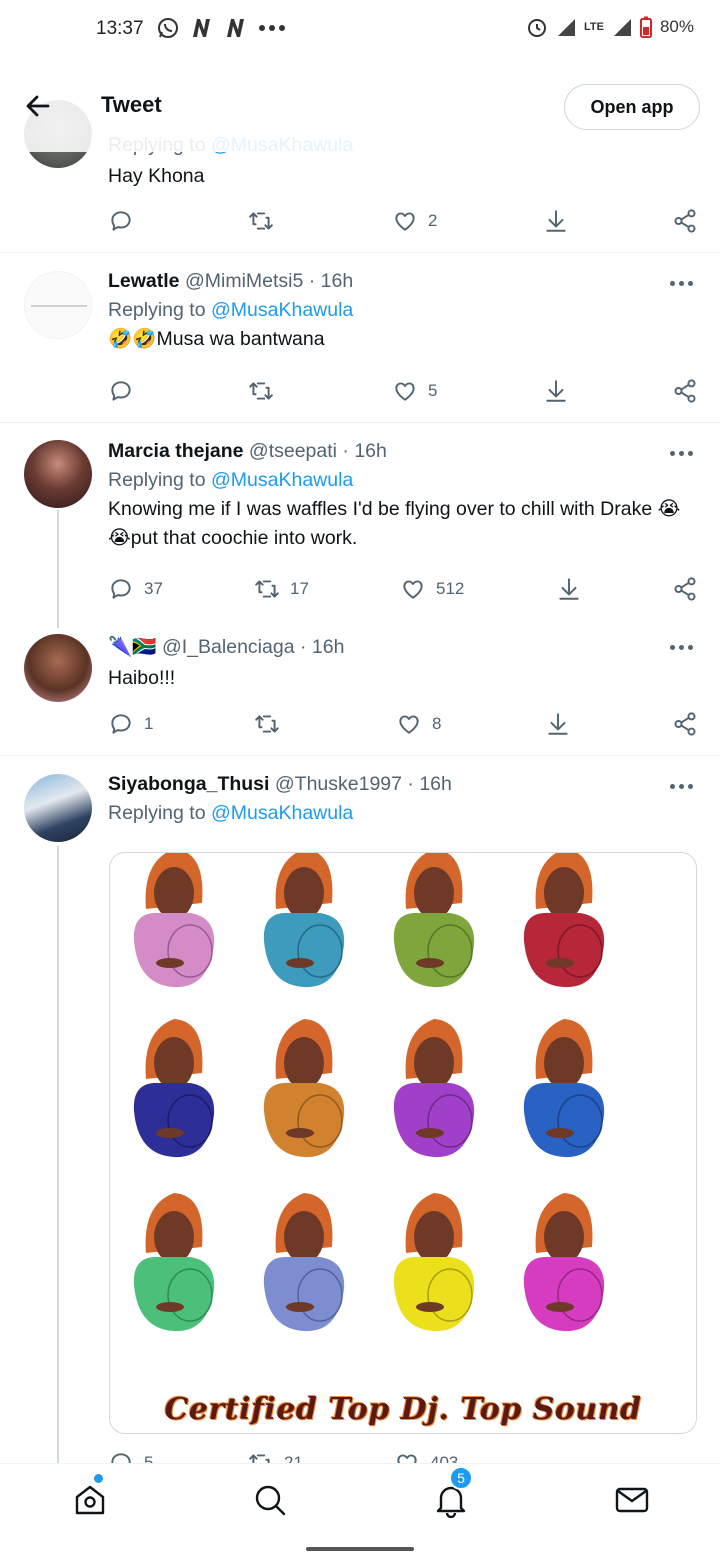 This screenshot has height=1560, width=720. I want to click on like-button: 8, so click(418, 724).